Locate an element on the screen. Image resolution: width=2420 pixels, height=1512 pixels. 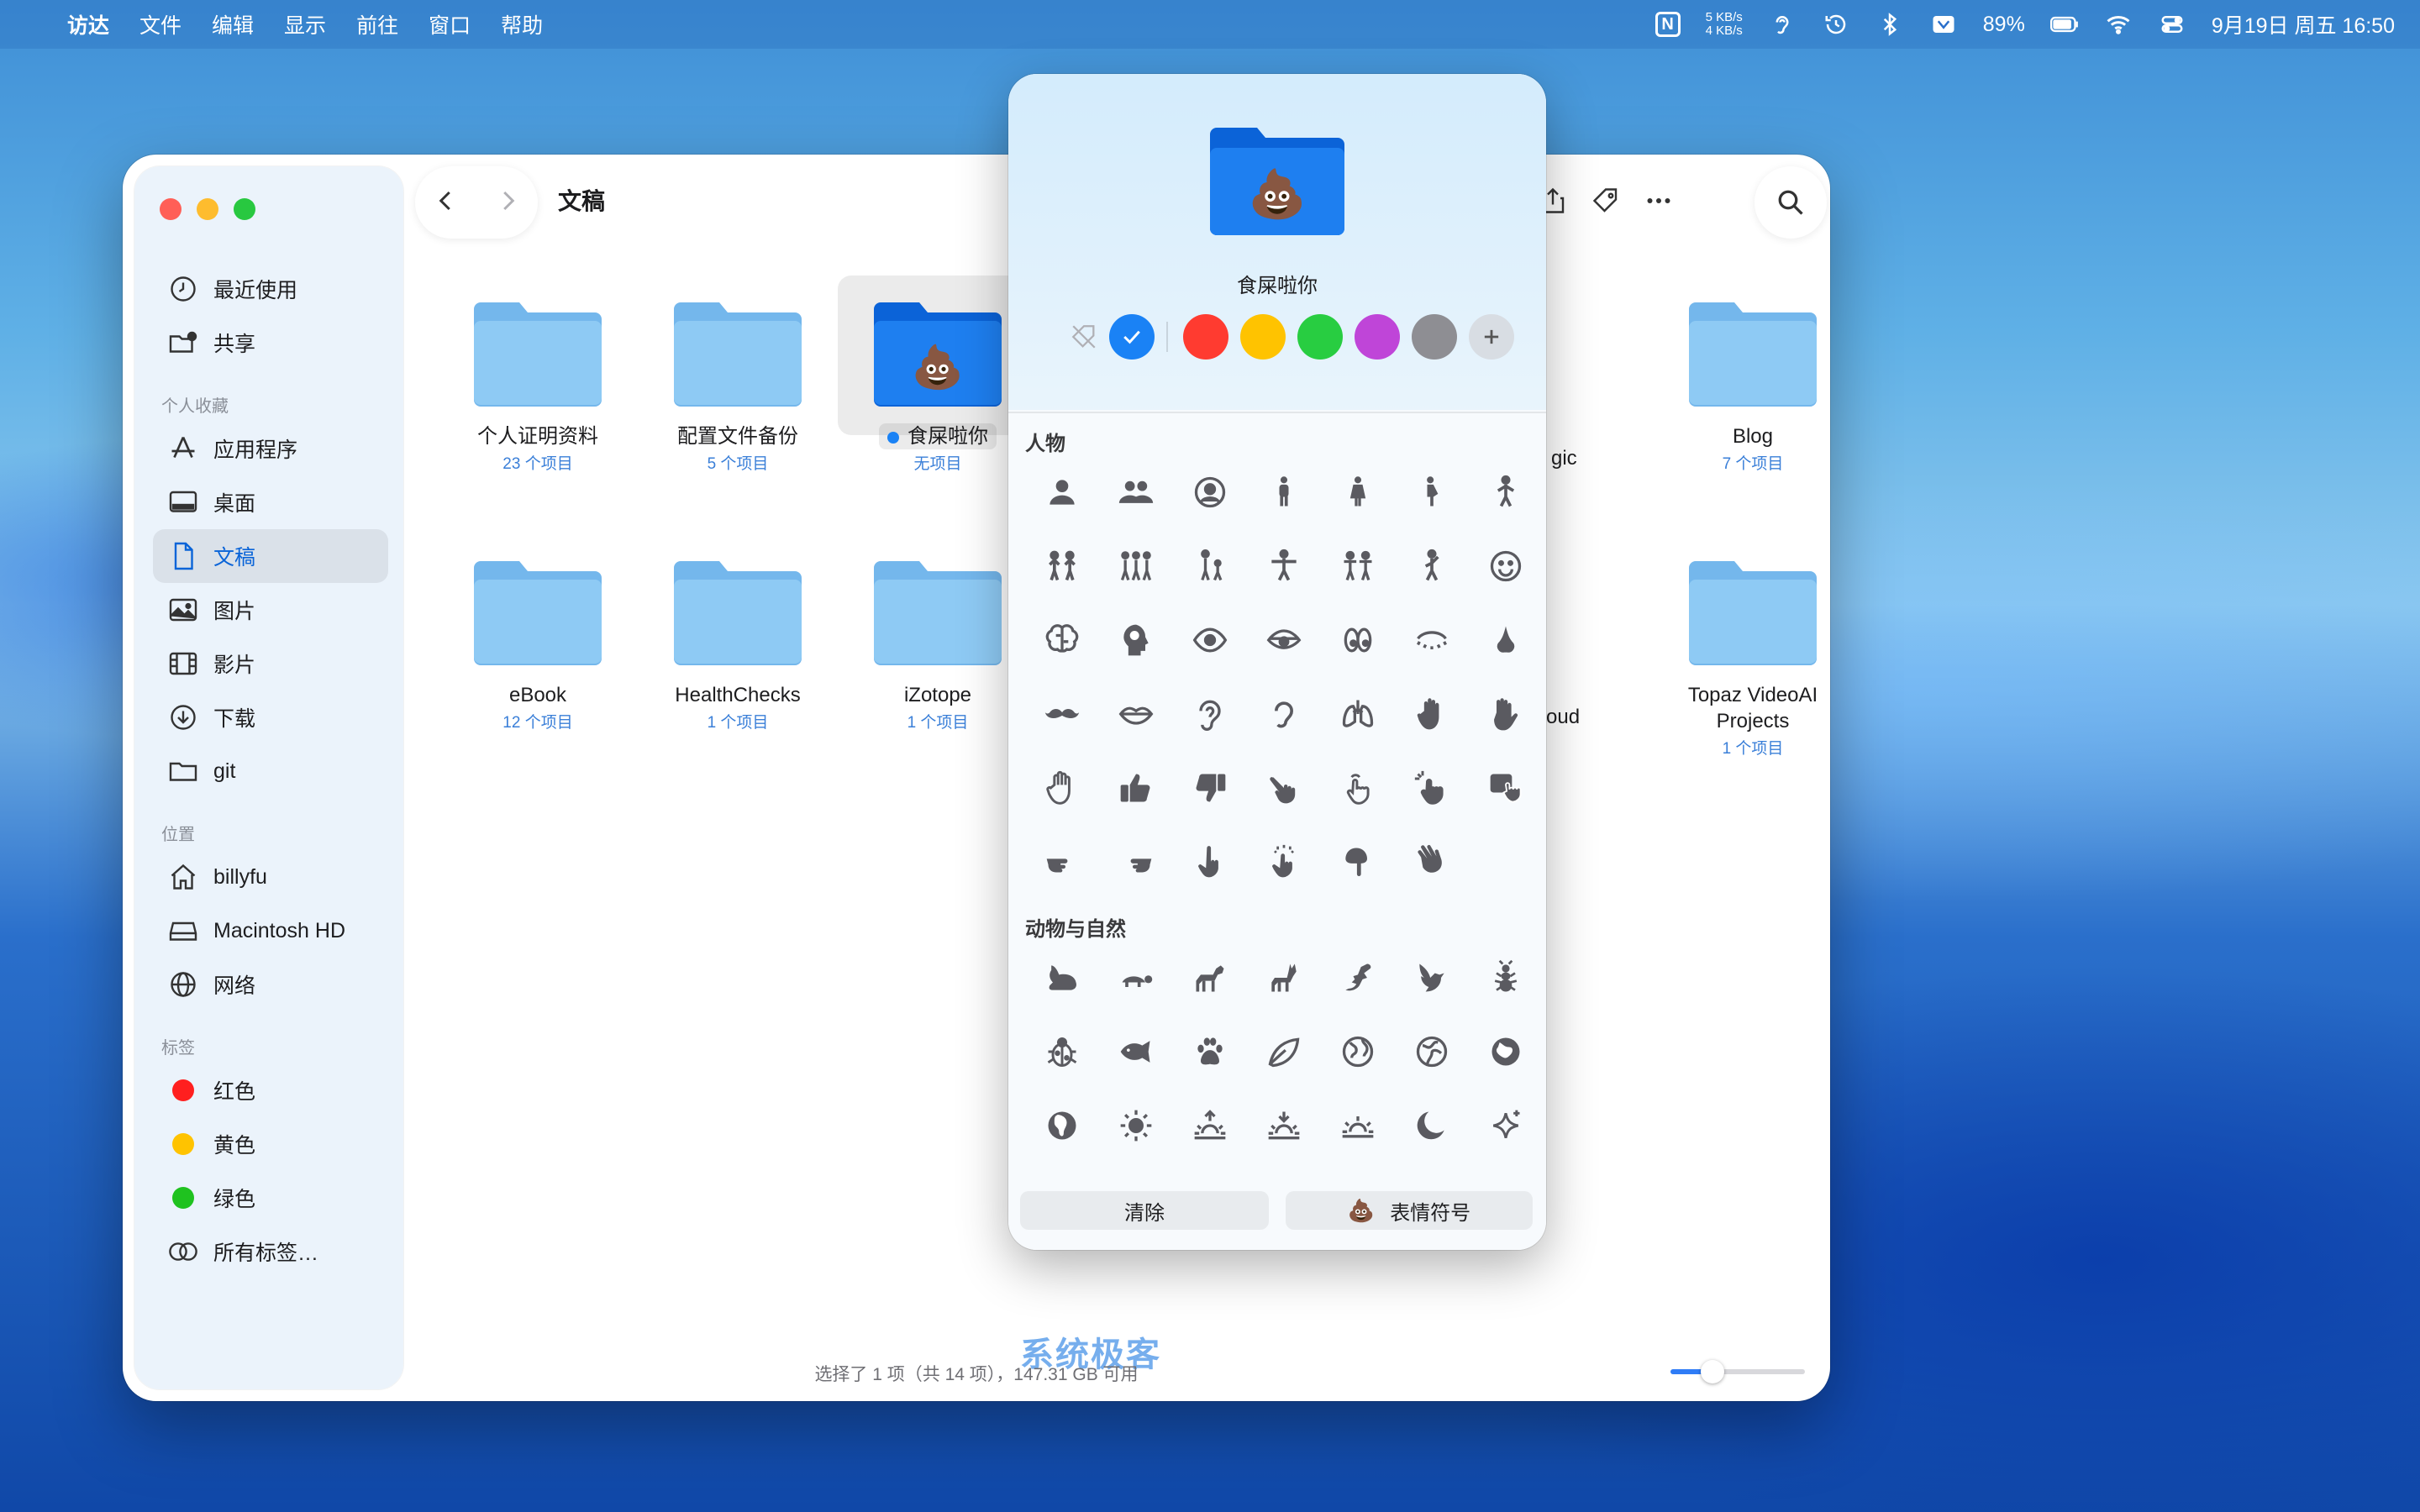
ear-filled-icon is located at coordinates (1284, 714).